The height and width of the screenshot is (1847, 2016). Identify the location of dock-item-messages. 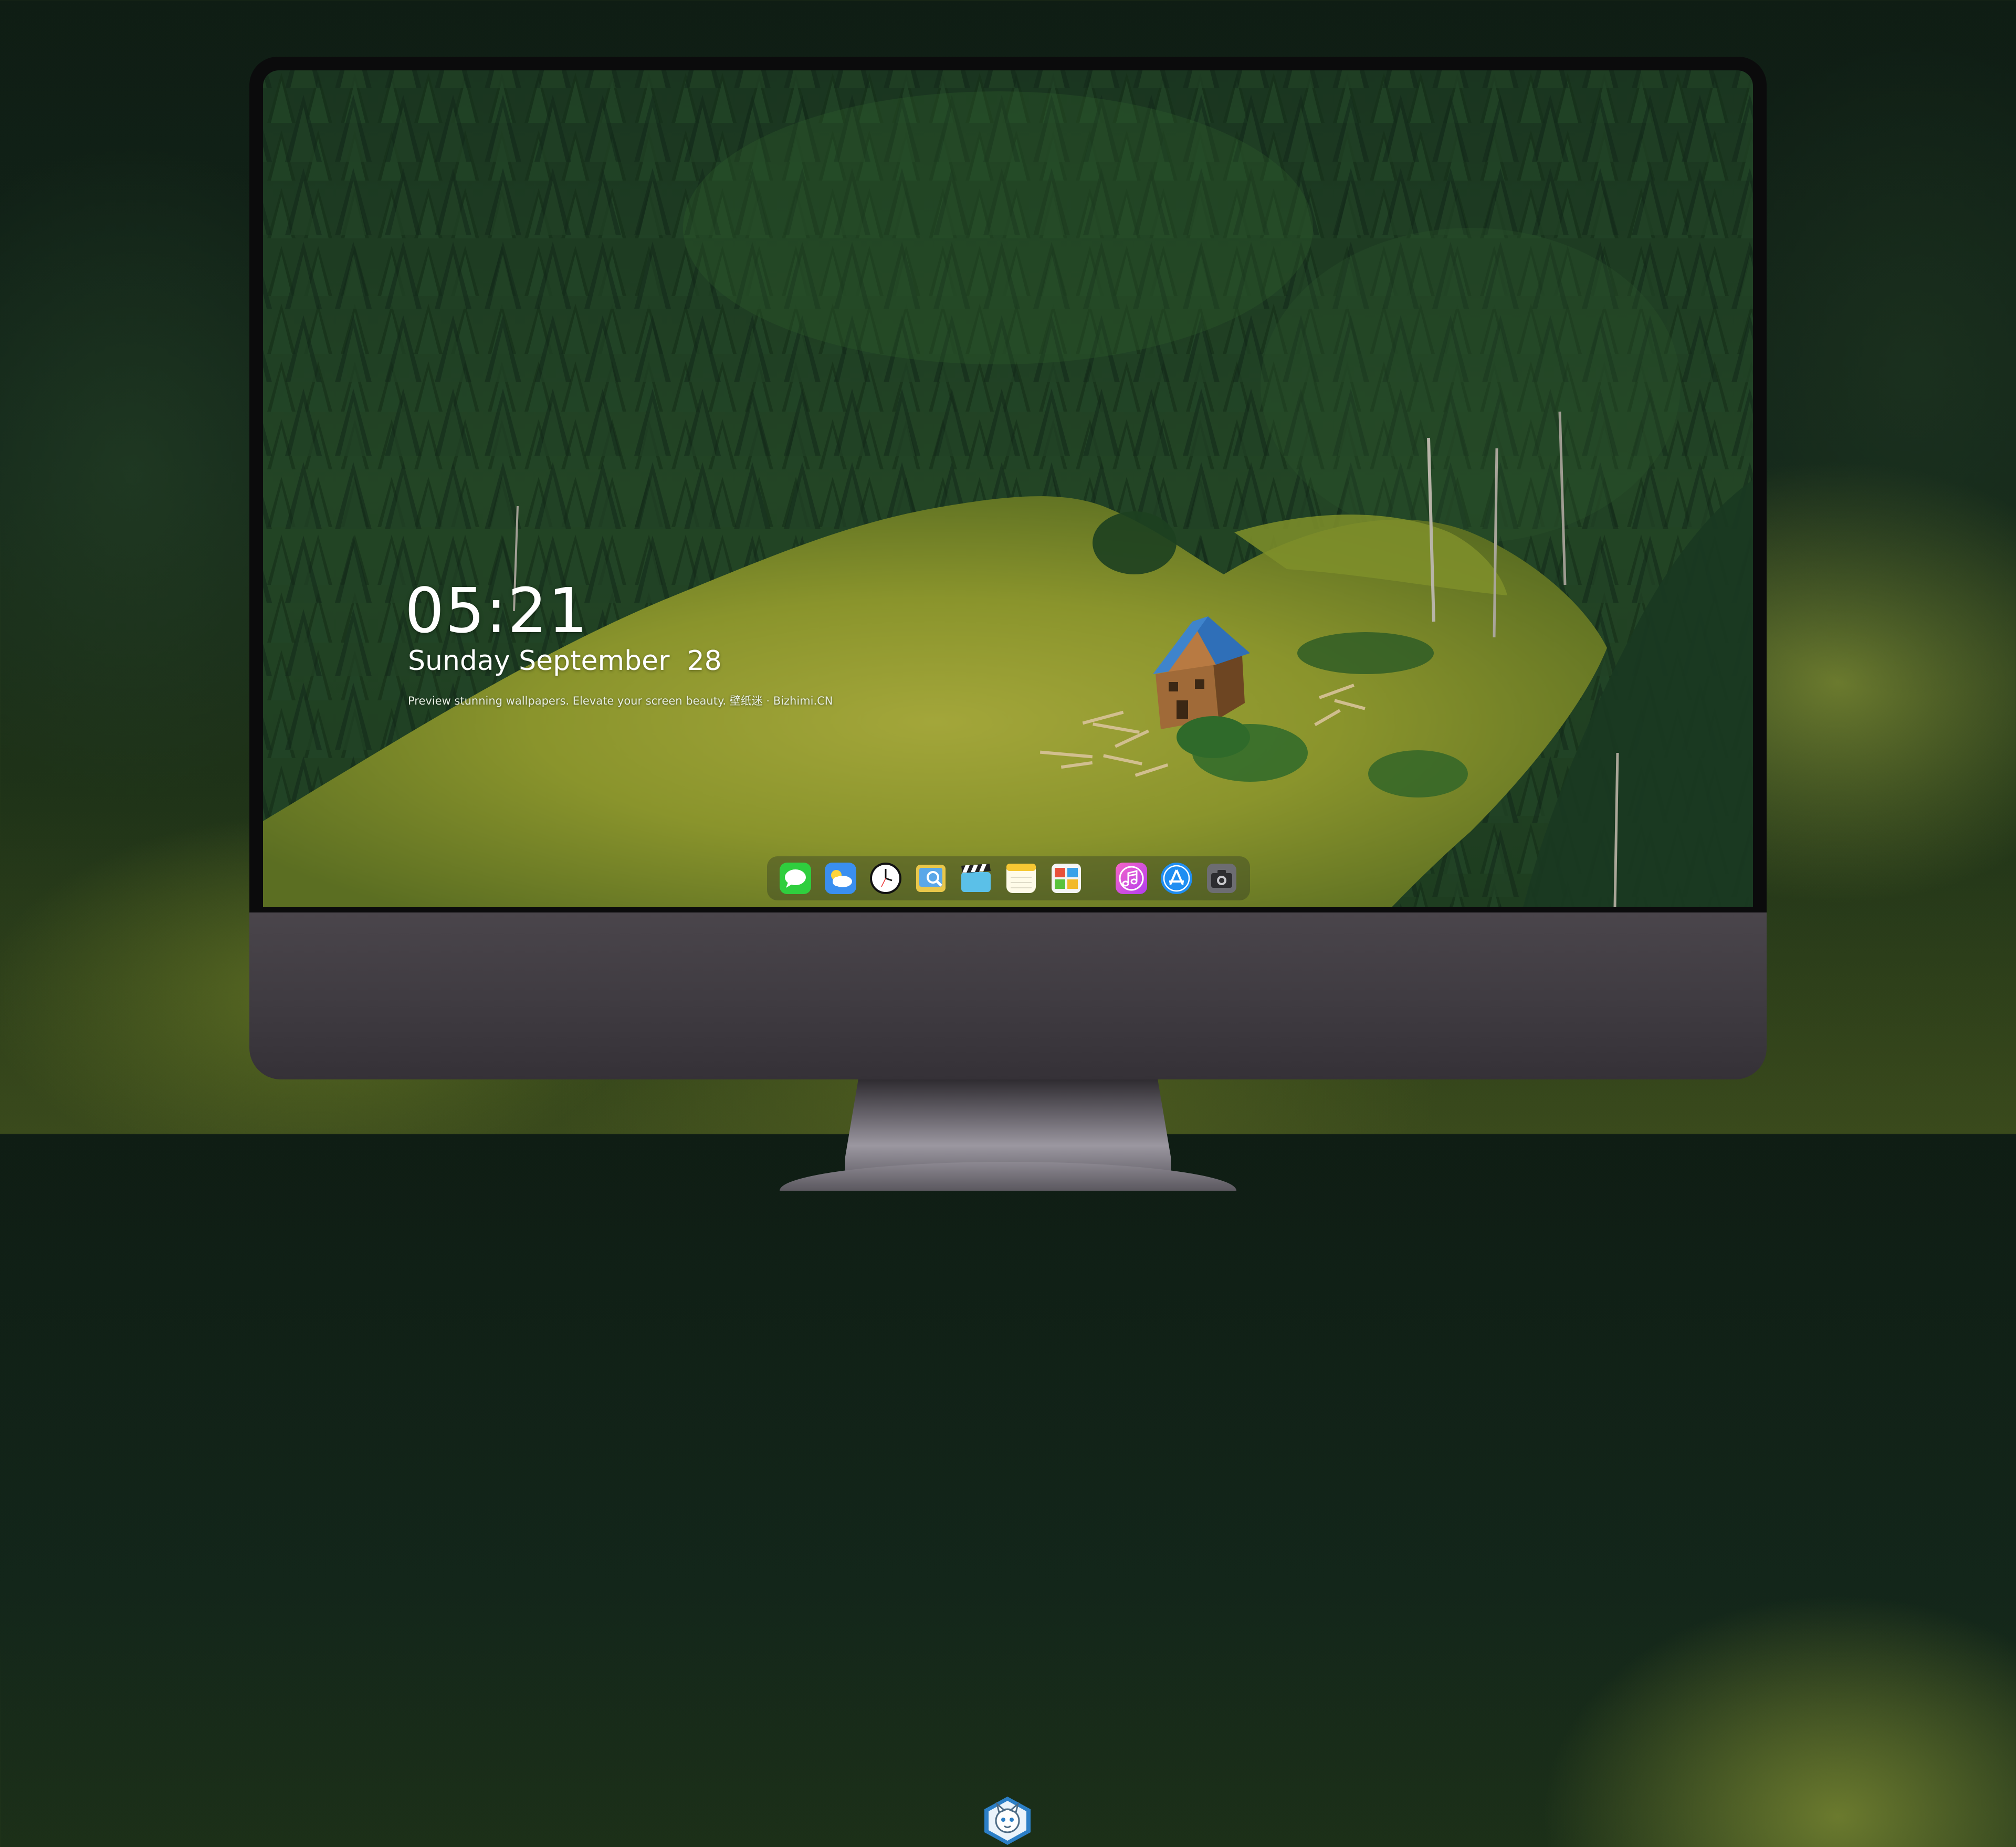
(795, 878).